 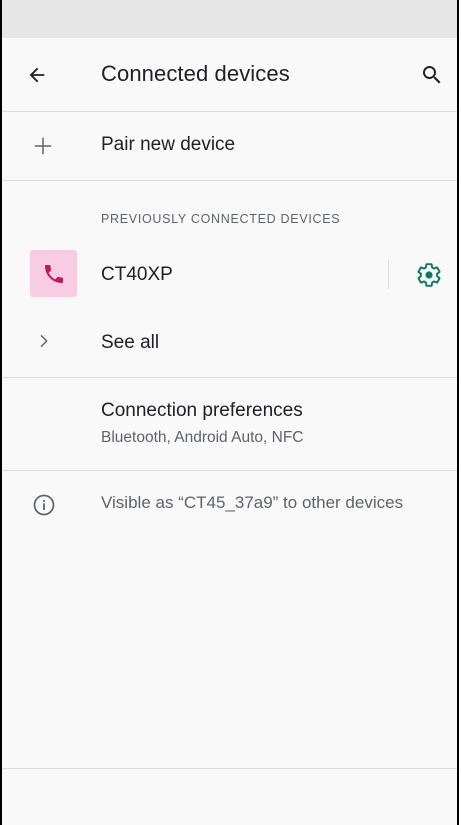 What do you see at coordinates (44, 505) in the screenshot?
I see `info-icon` at bounding box center [44, 505].